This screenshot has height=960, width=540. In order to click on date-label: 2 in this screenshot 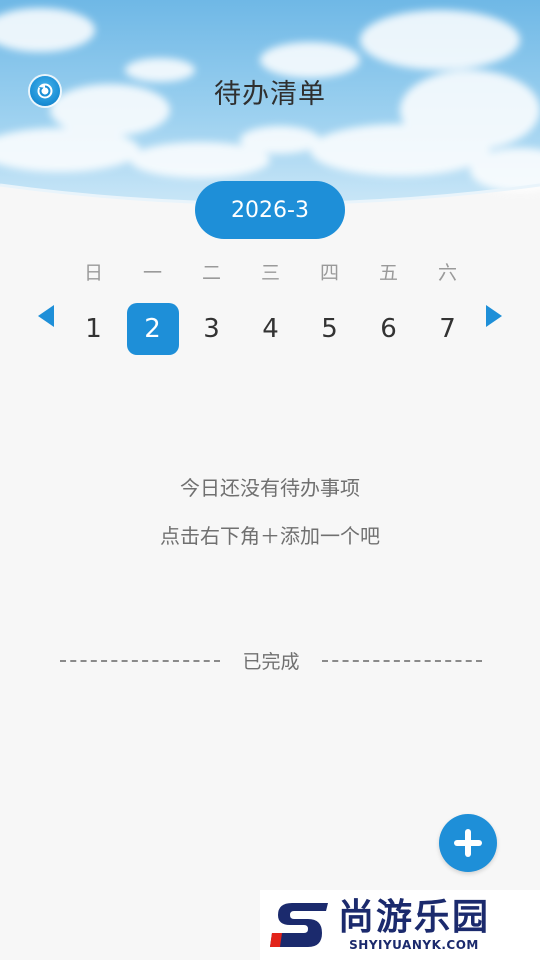, I will do `click(152, 329)`.